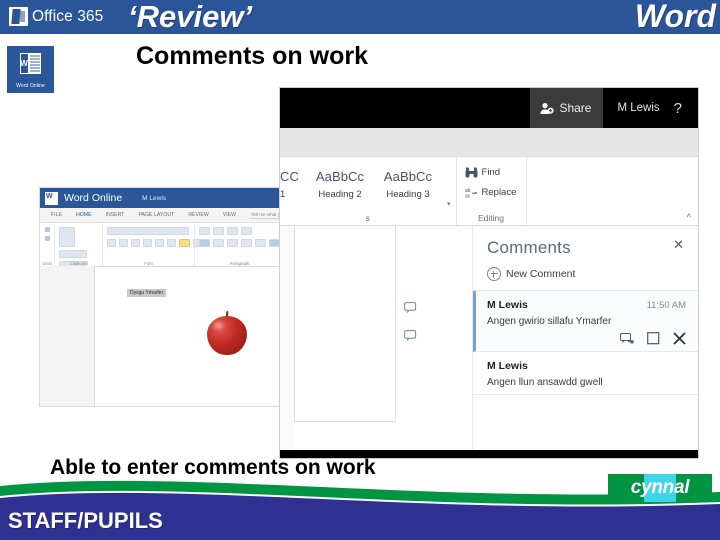  What do you see at coordinates (585, 258) in the screenshot?
I see `comments-pane-header: Comments ✕ New Comment` at bounding box center [585, 258].